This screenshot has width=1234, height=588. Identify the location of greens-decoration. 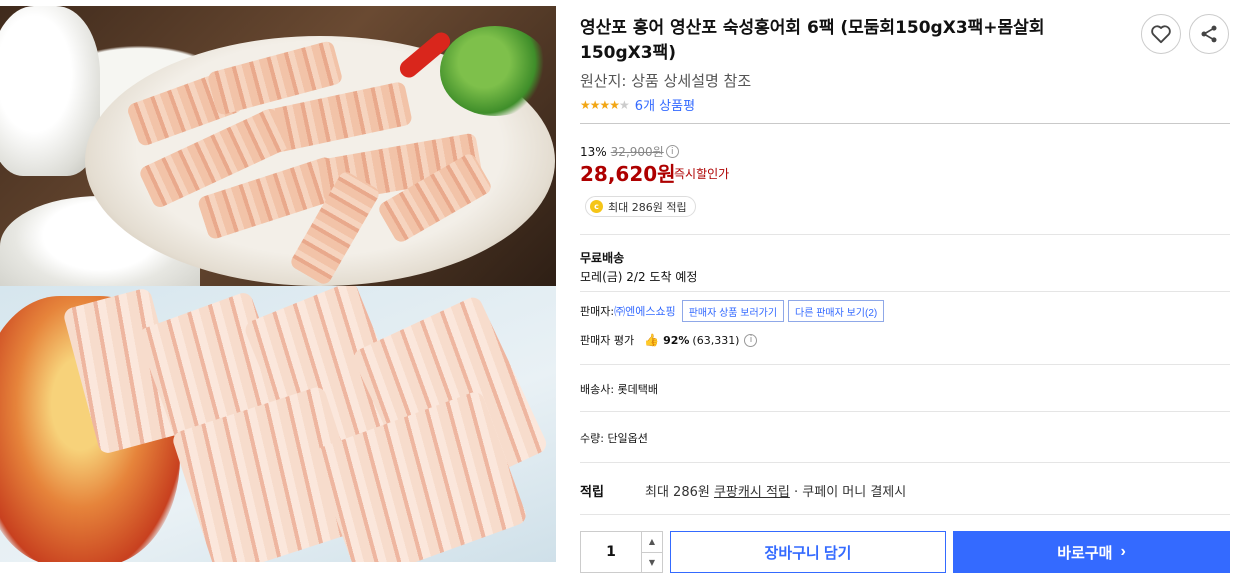
(495, 71).